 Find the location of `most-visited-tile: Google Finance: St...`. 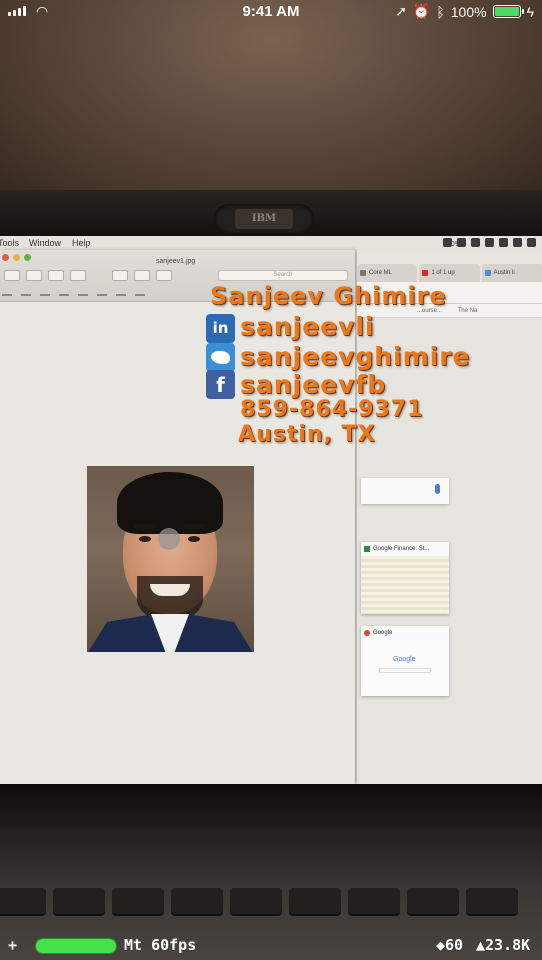

most-visited-tile: Google Finance: St... is located at coordinates (405, 578).